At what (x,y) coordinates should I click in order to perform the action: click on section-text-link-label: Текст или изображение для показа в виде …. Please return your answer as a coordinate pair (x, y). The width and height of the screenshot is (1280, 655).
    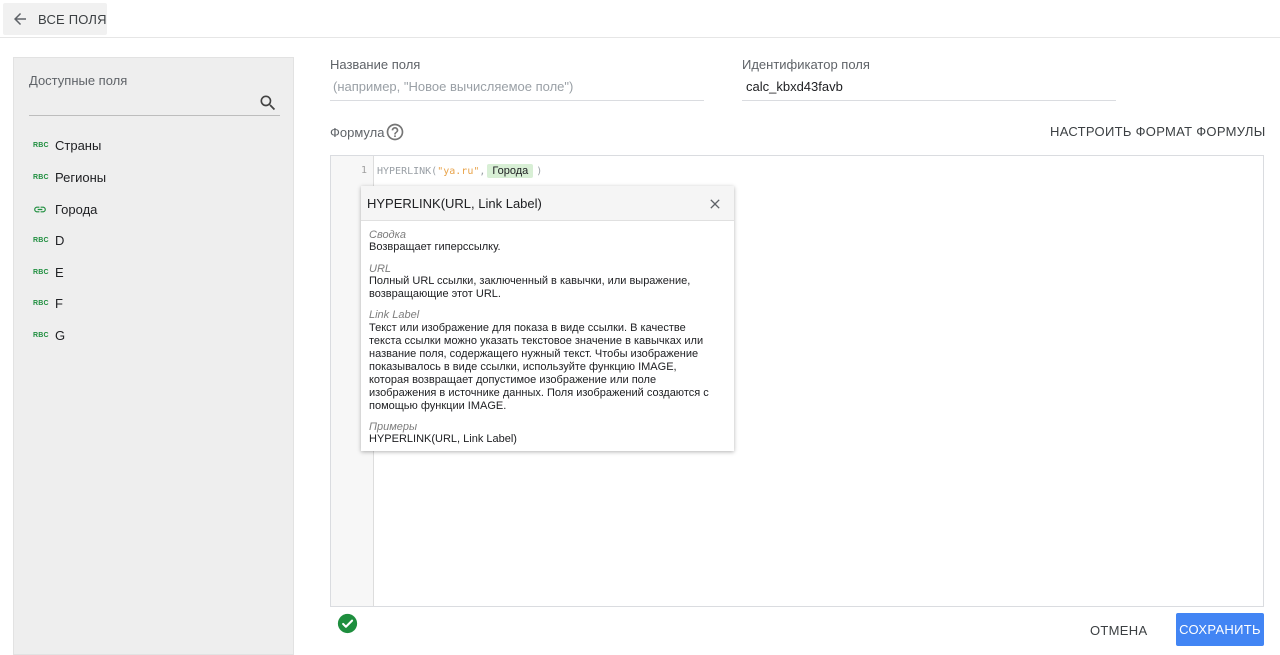
    Looking at the image, I should click on (549, 367).